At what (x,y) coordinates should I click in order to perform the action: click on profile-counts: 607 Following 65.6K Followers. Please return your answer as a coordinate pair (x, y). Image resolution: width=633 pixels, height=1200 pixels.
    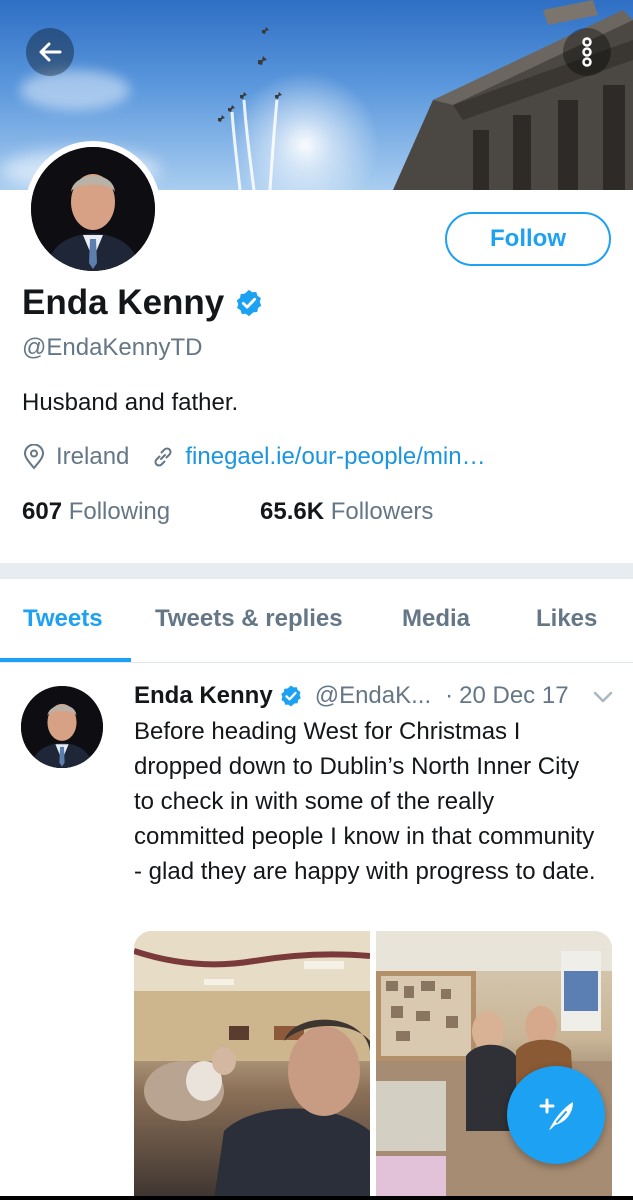
    Looking at the image, I should click on (227, 512).